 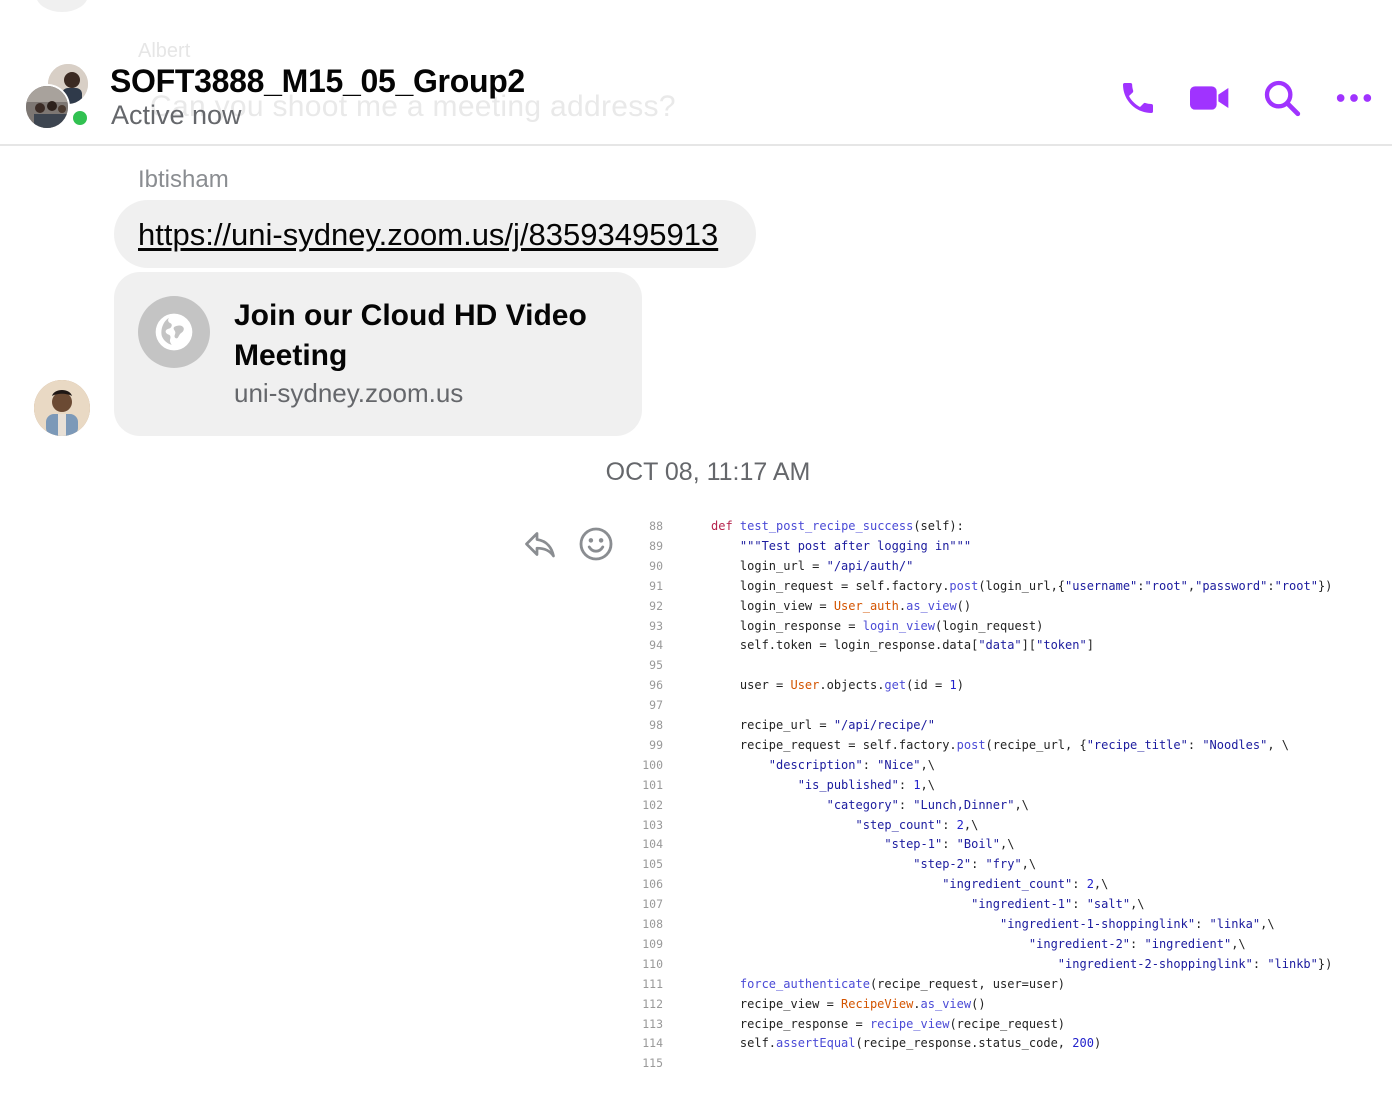 What do you see at coordinates (652, 983) in the screenshot?
I see `line-number: 111` at bounding box center [652, 983].